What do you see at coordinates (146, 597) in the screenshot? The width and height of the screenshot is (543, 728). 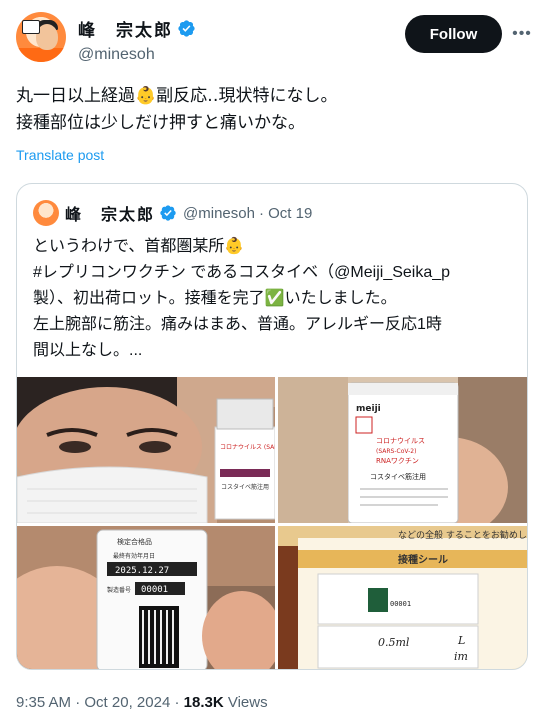 I see `photo-box-lot-number: 検定合格品 最終有効年月日 2025.12.27 製造番号 00001` at bounding box center [146, 597].